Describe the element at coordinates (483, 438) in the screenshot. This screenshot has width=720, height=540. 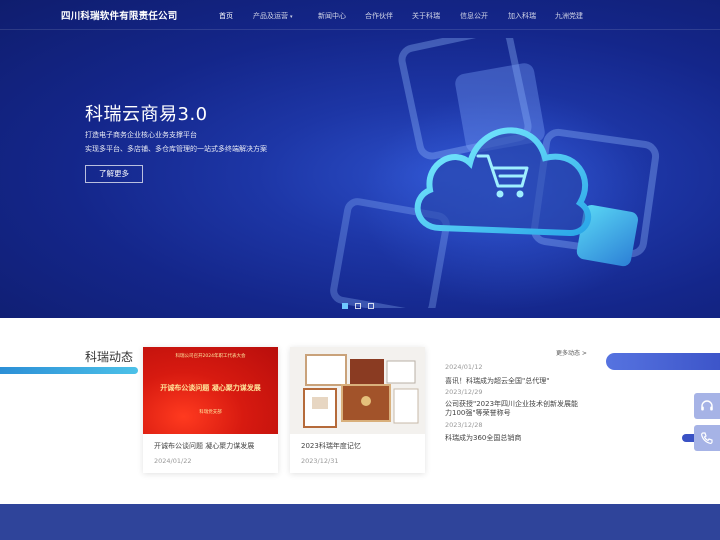
I see `news-list-item: 科瑞成为360全国总销商` at that location.